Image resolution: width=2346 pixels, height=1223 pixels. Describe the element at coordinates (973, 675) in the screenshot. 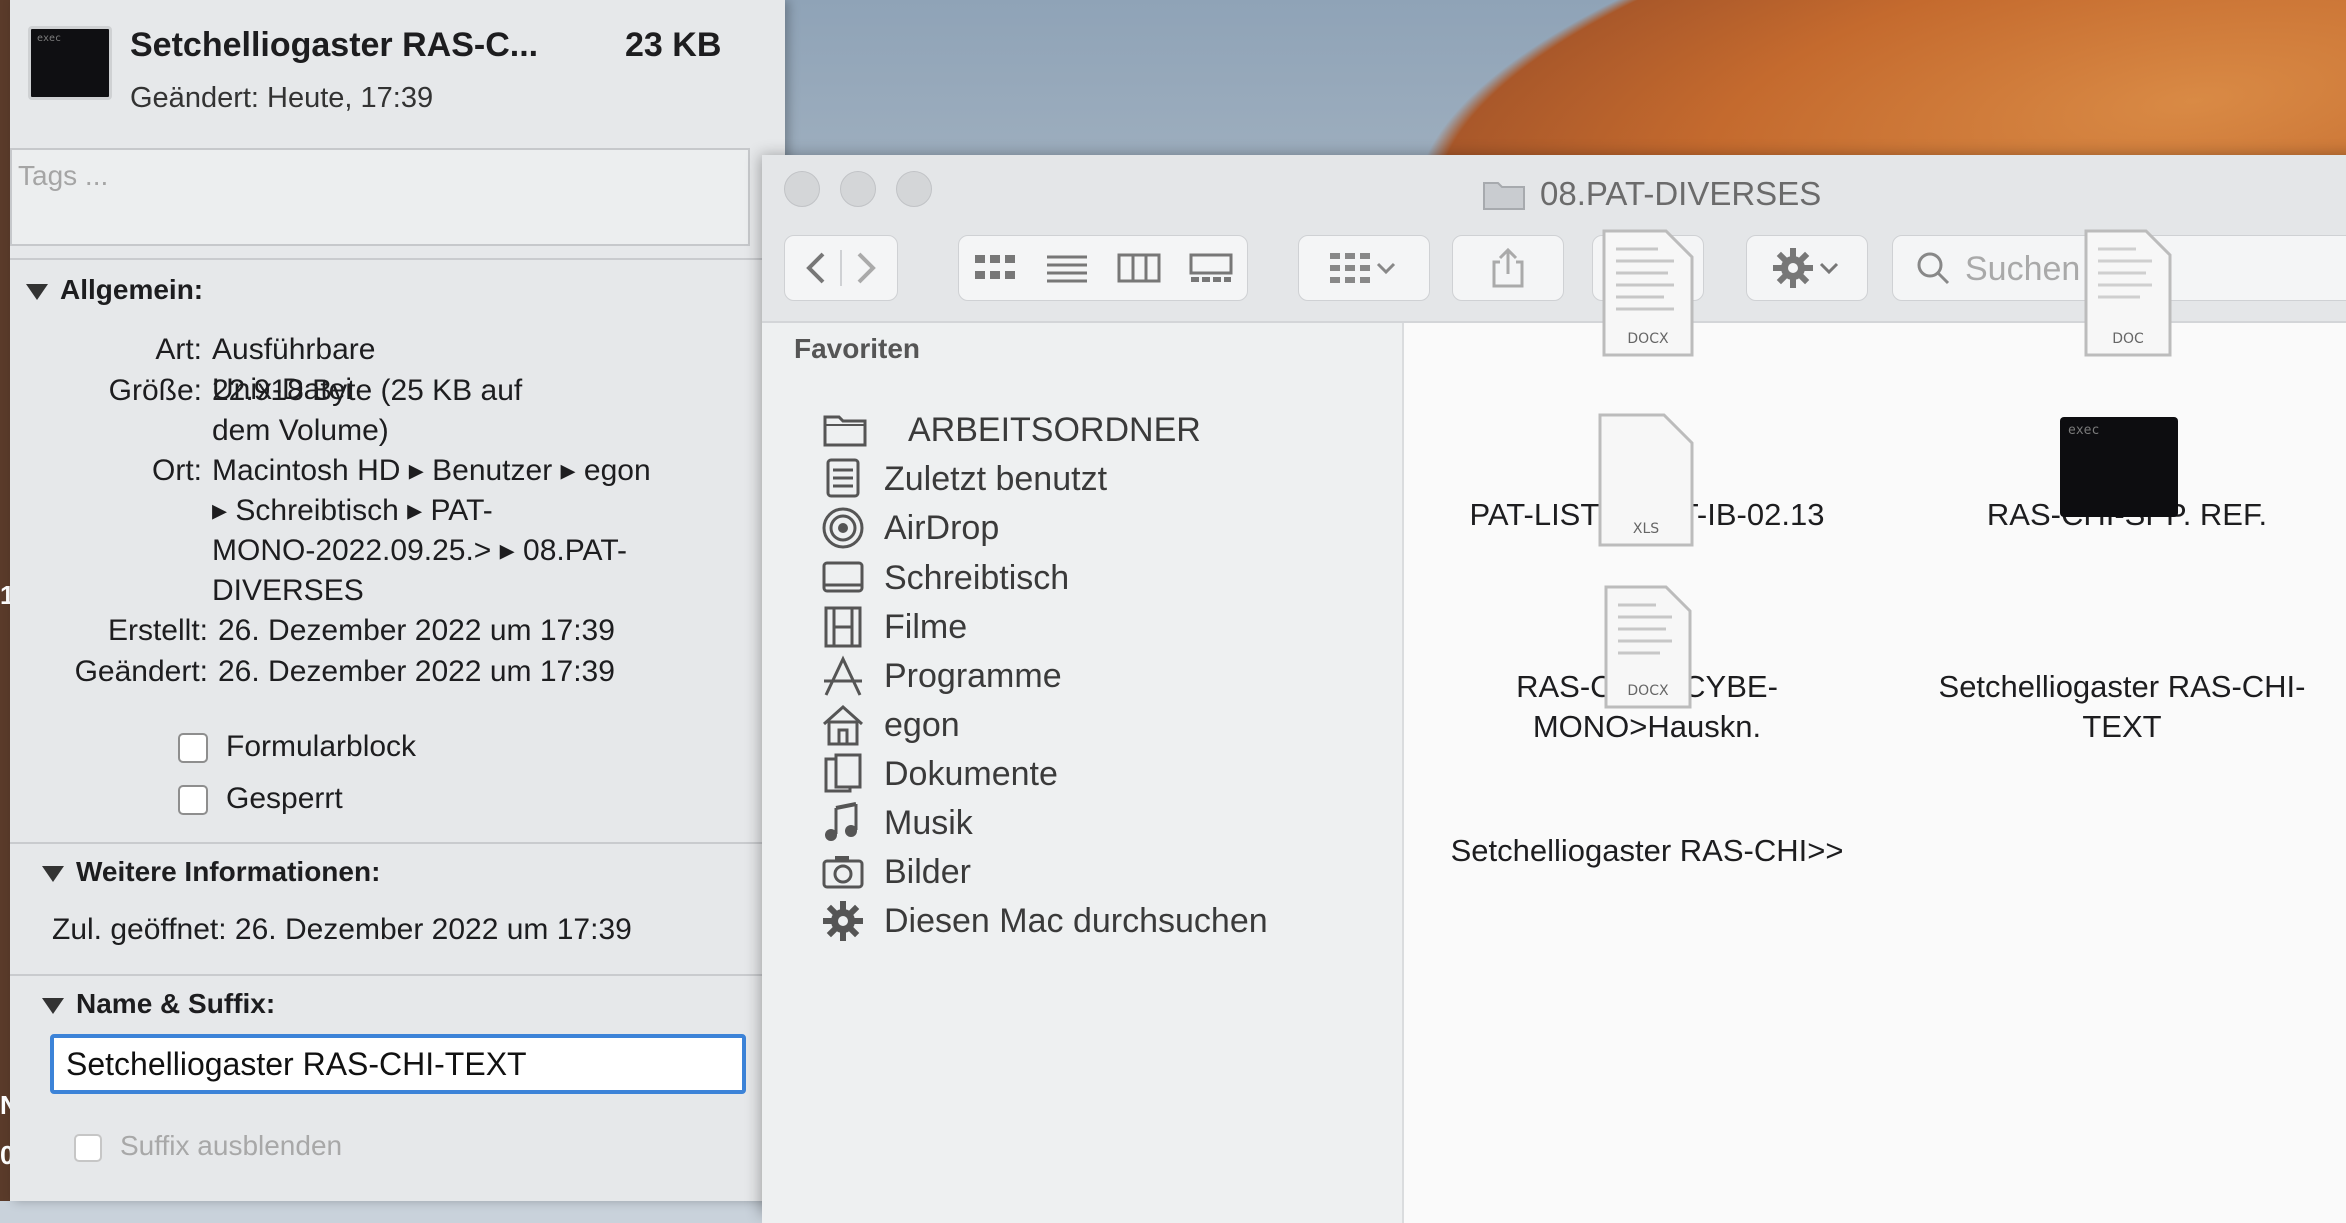

I see `sidebar-item-label: Programme` at that location.